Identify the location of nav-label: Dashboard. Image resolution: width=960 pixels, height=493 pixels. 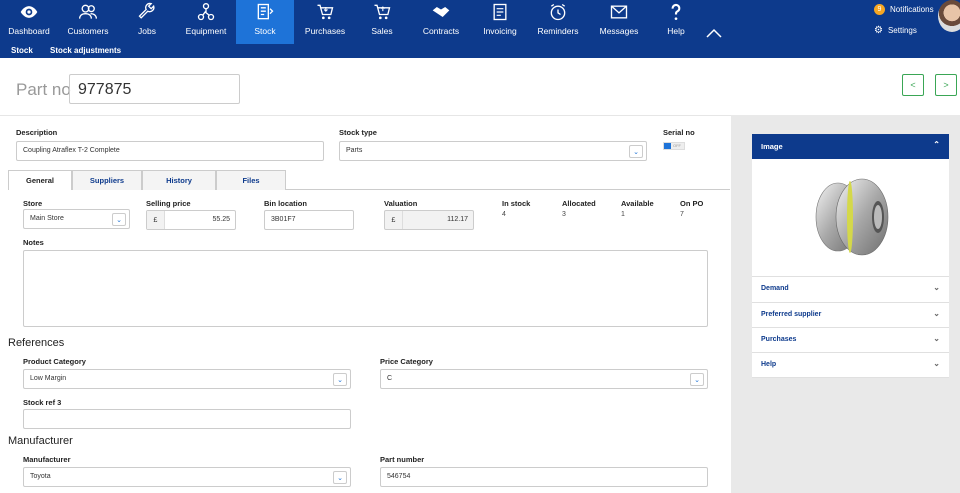
(29, 31).